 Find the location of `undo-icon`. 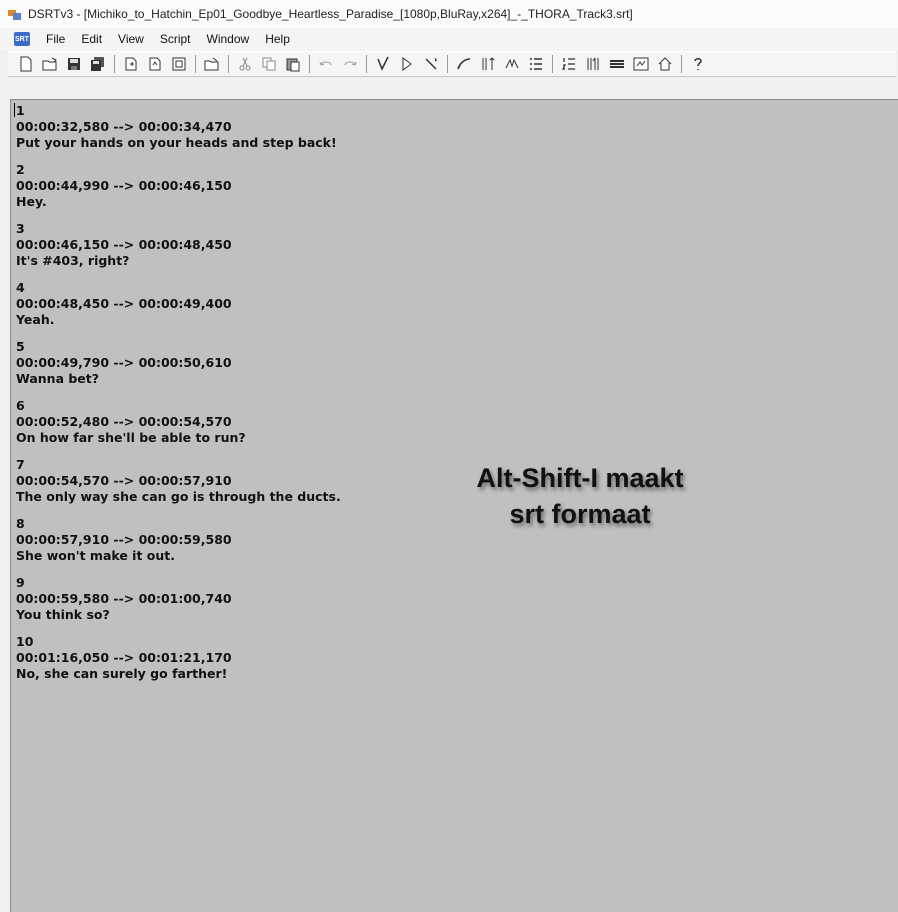

undo-icon is located at coordinates (326, 64).